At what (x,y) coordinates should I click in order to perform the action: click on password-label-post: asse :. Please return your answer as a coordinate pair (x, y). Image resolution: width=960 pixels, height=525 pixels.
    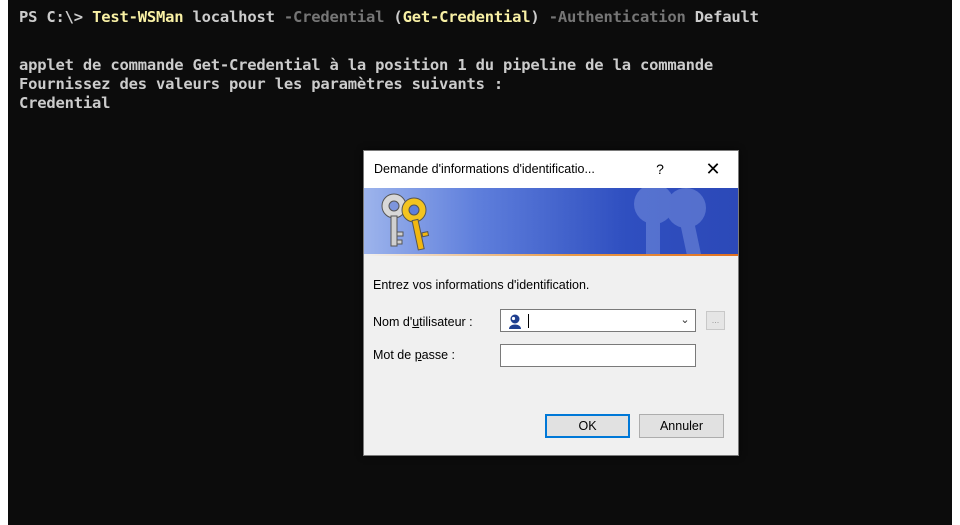
    Looking at the image, I should click on (438, 355).